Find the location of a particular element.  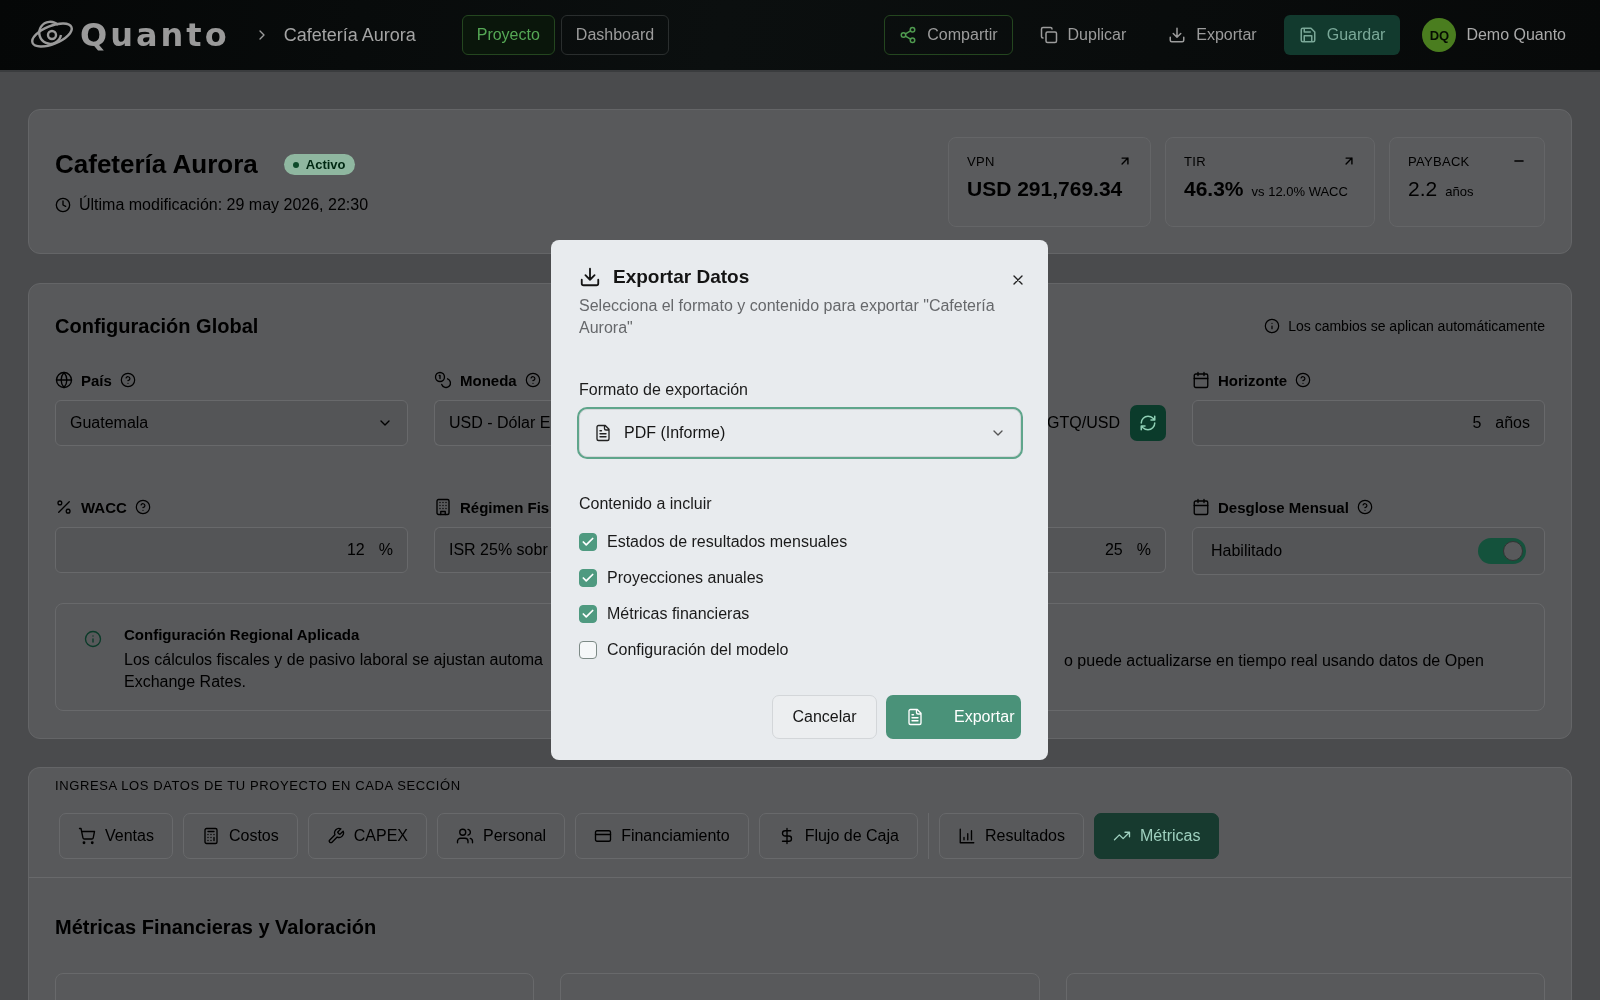

option-label: Métricas financieras is located at coordinates (678, 613).